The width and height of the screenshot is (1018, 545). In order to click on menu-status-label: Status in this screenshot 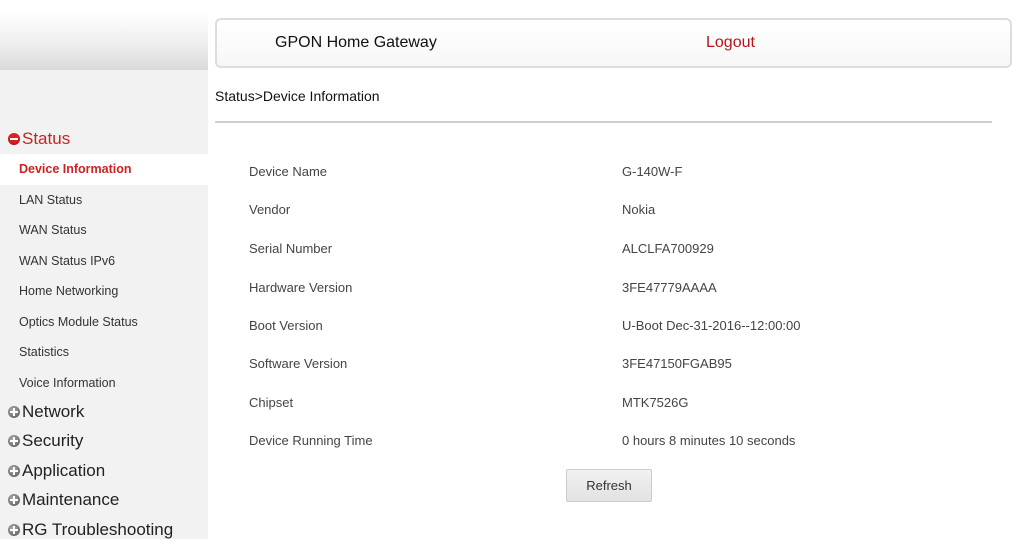, I will do `click(46, 138)`.